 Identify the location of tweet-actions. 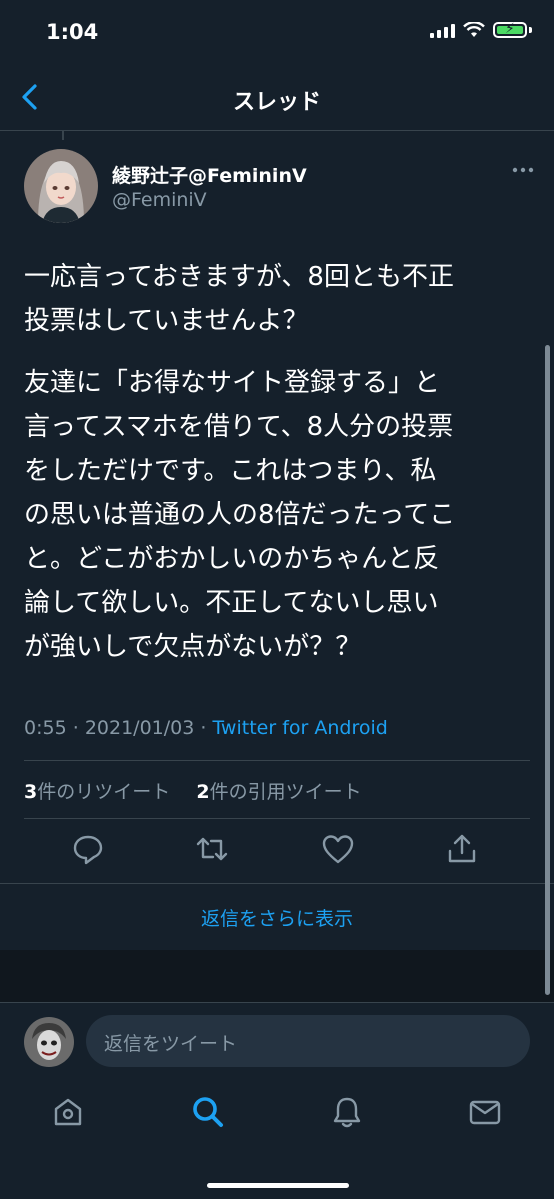
(277, 856).